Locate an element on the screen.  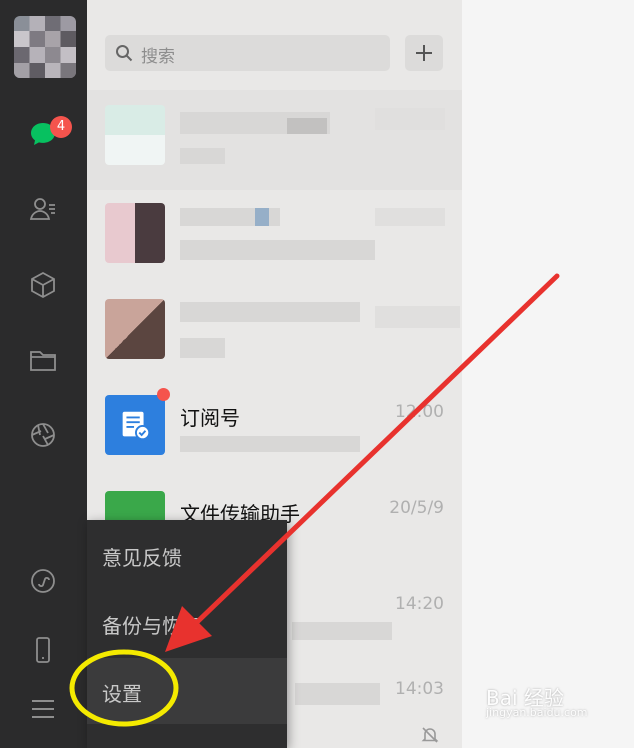
chat-time: 12:00 is located at coordinates (419, 412).